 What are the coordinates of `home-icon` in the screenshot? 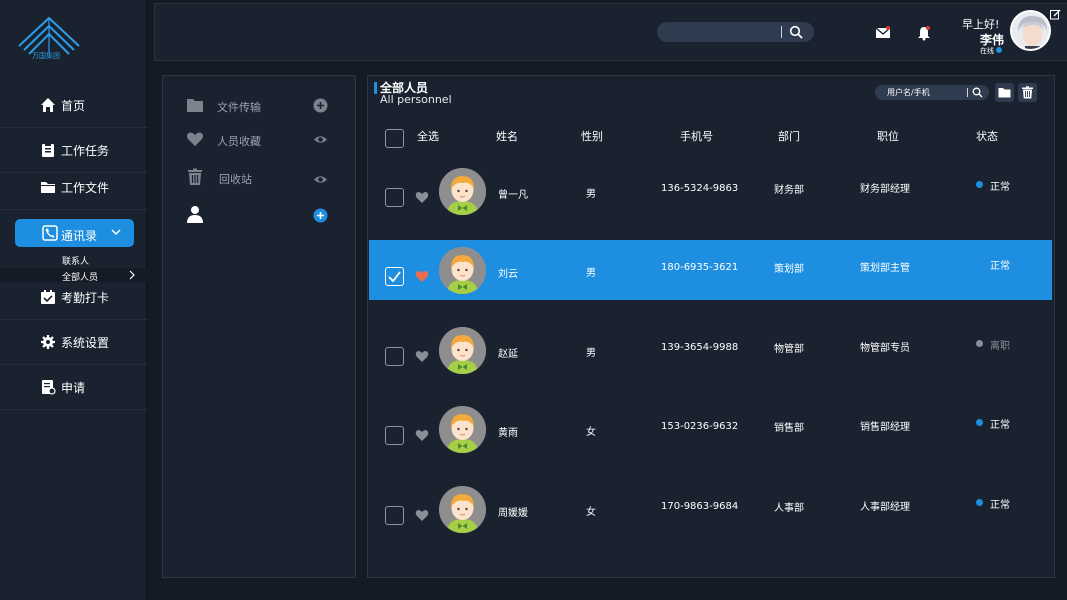 It's located at (48, 105).